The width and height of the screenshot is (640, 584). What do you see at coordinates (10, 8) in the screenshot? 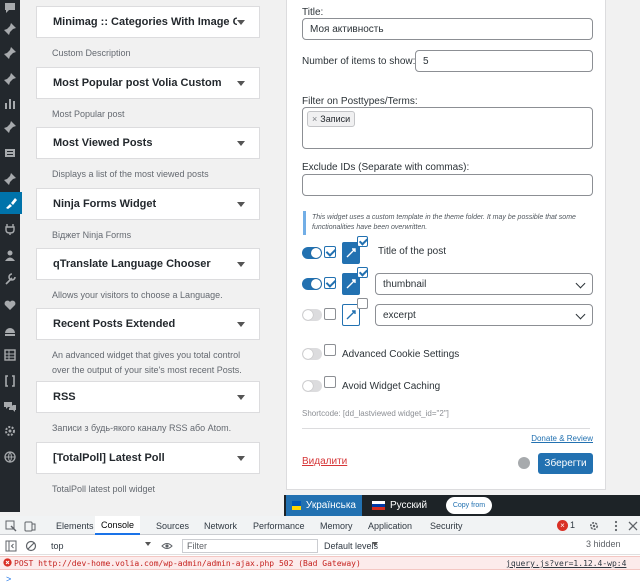
I see `comment-icon` at bounding box center [10, 8].